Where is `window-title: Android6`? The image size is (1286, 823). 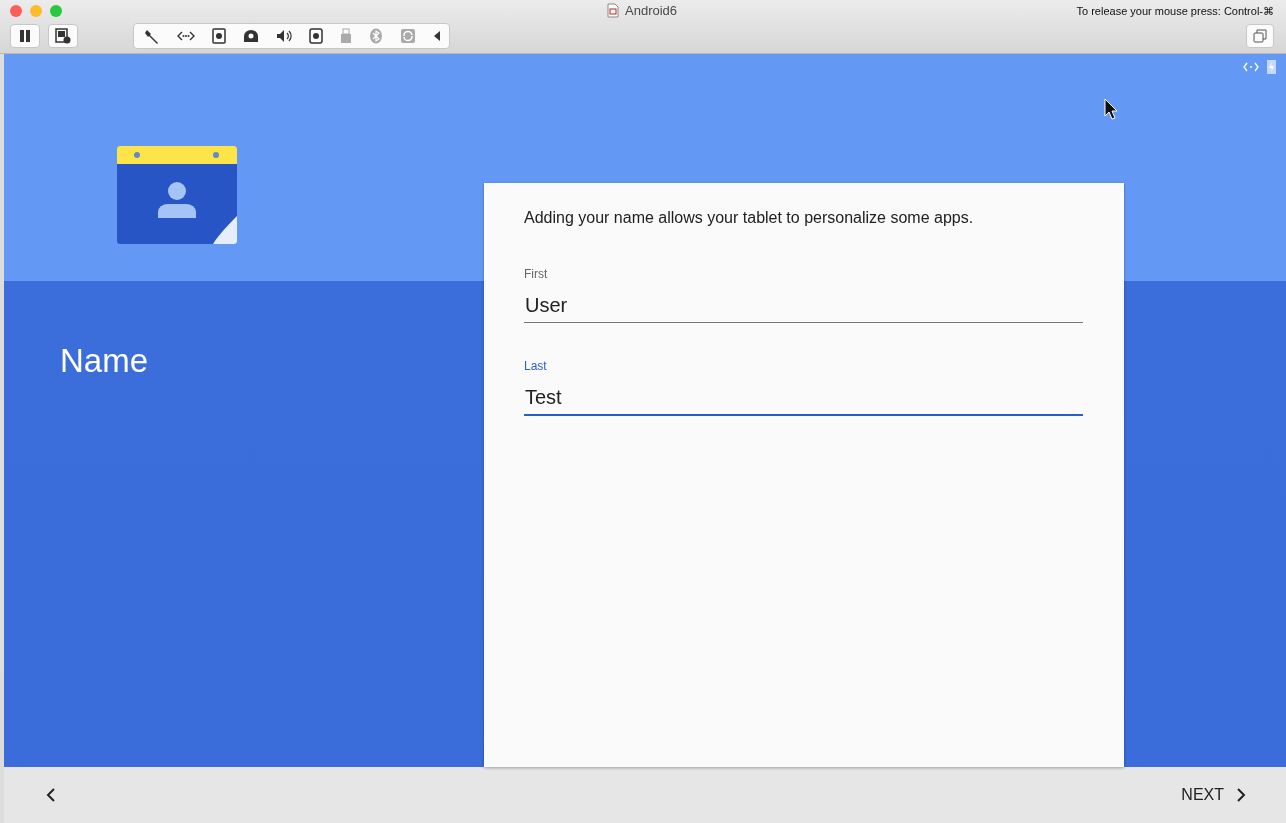
window-title: Android6 is located at coordinates (651, 10).